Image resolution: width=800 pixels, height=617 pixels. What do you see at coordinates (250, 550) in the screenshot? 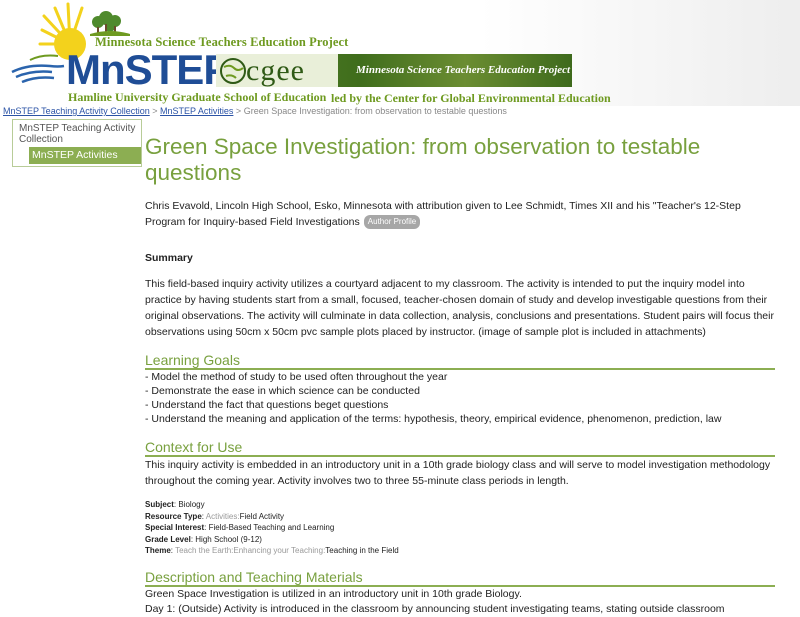
I see `meta-prefix: Teach the Earth:Enhancing your Teaching:` at bounding box center [250, 550].